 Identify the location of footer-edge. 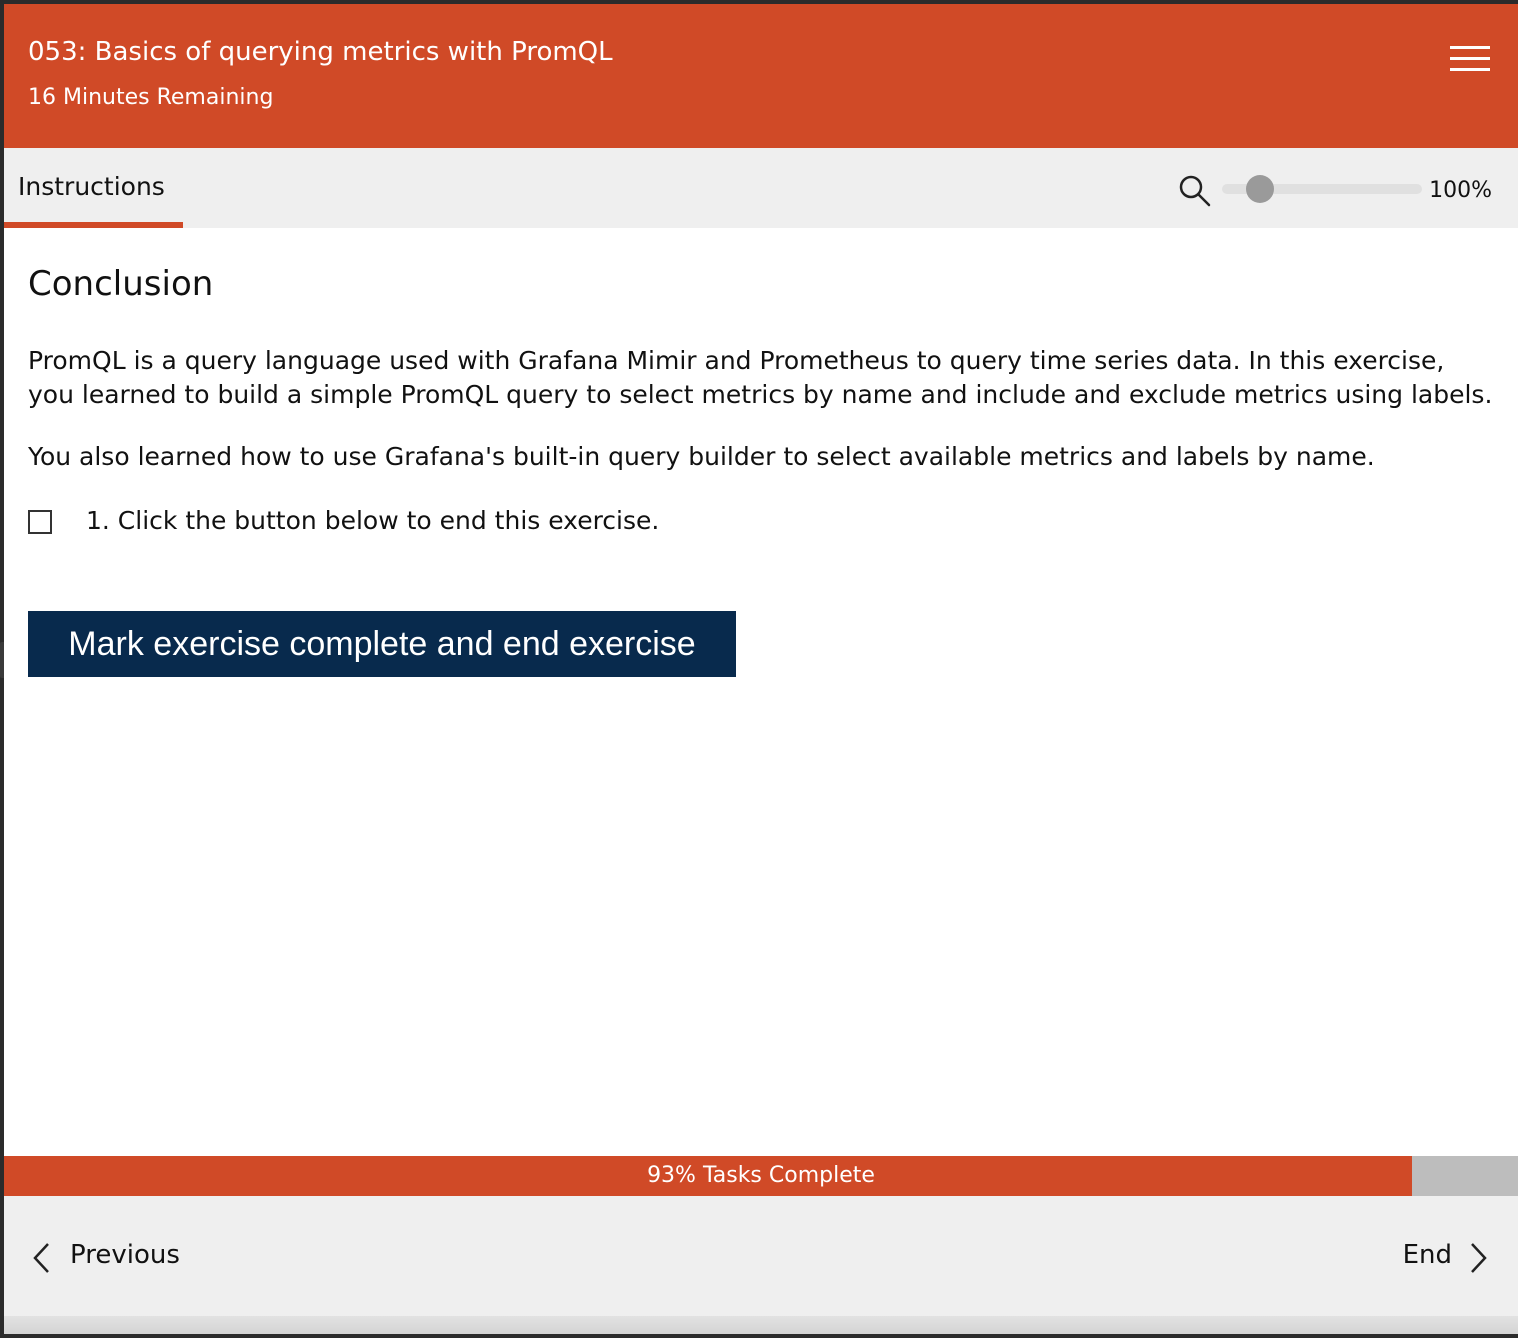
(761, 1325).